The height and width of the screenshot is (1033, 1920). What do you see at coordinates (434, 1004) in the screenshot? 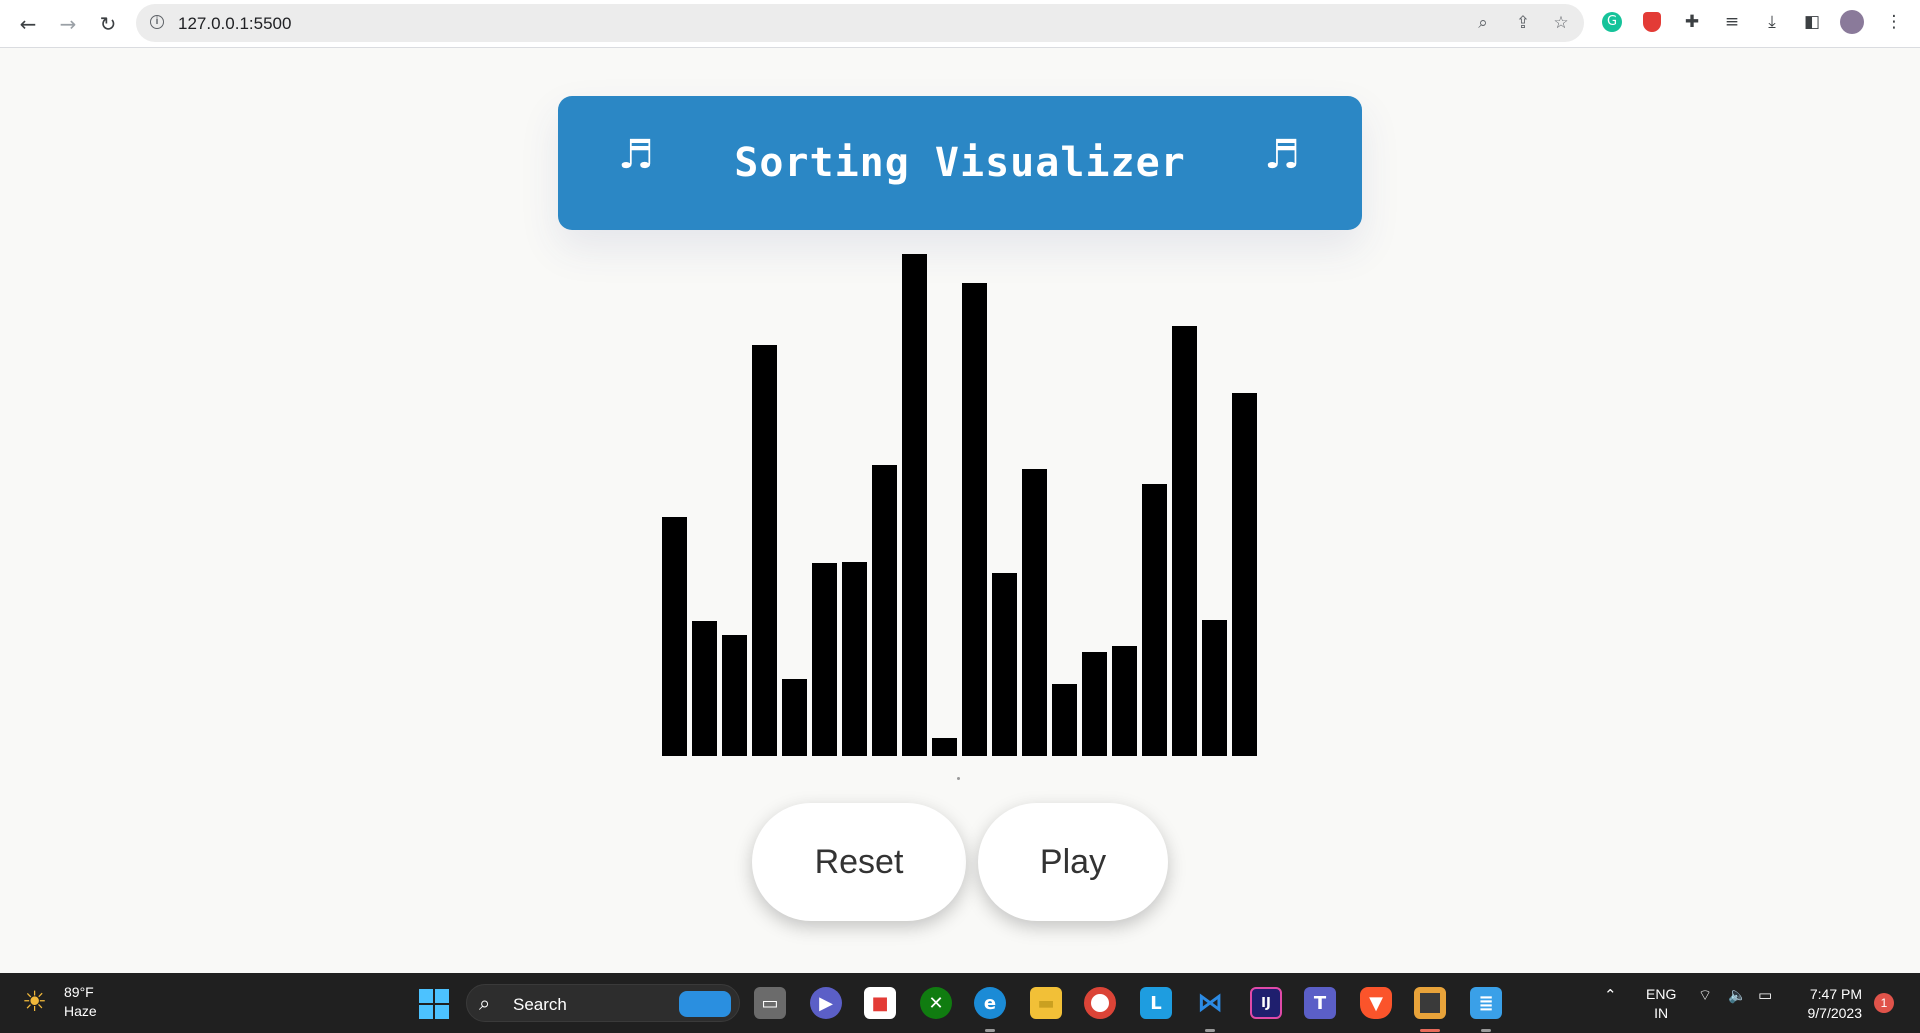
I see `windows-start-icon` at bounding box center [434, 1004].